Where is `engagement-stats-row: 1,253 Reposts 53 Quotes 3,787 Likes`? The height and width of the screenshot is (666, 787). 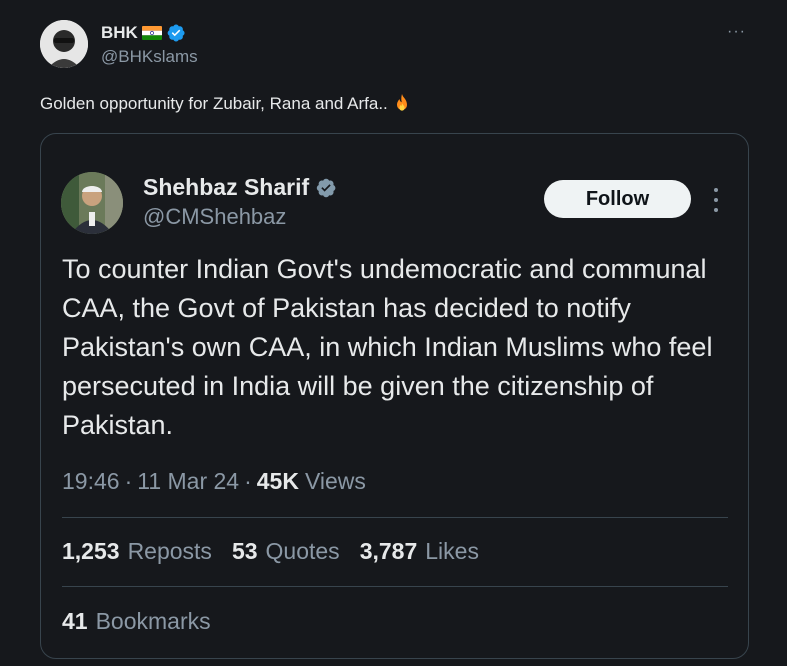 engagement-stats-row: 1,253 Reposts 53 Quotes 3,787 Likes is located at coordinates (280, 551).